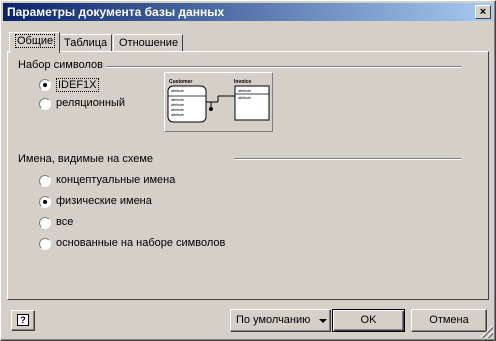  What do you see at coordinates (283, 67) in the screenshot?
I see `notation-divider` at bounding box center [283, 67].